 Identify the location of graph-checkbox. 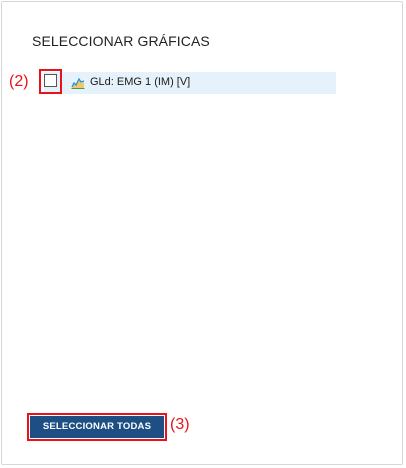
(50, 80).